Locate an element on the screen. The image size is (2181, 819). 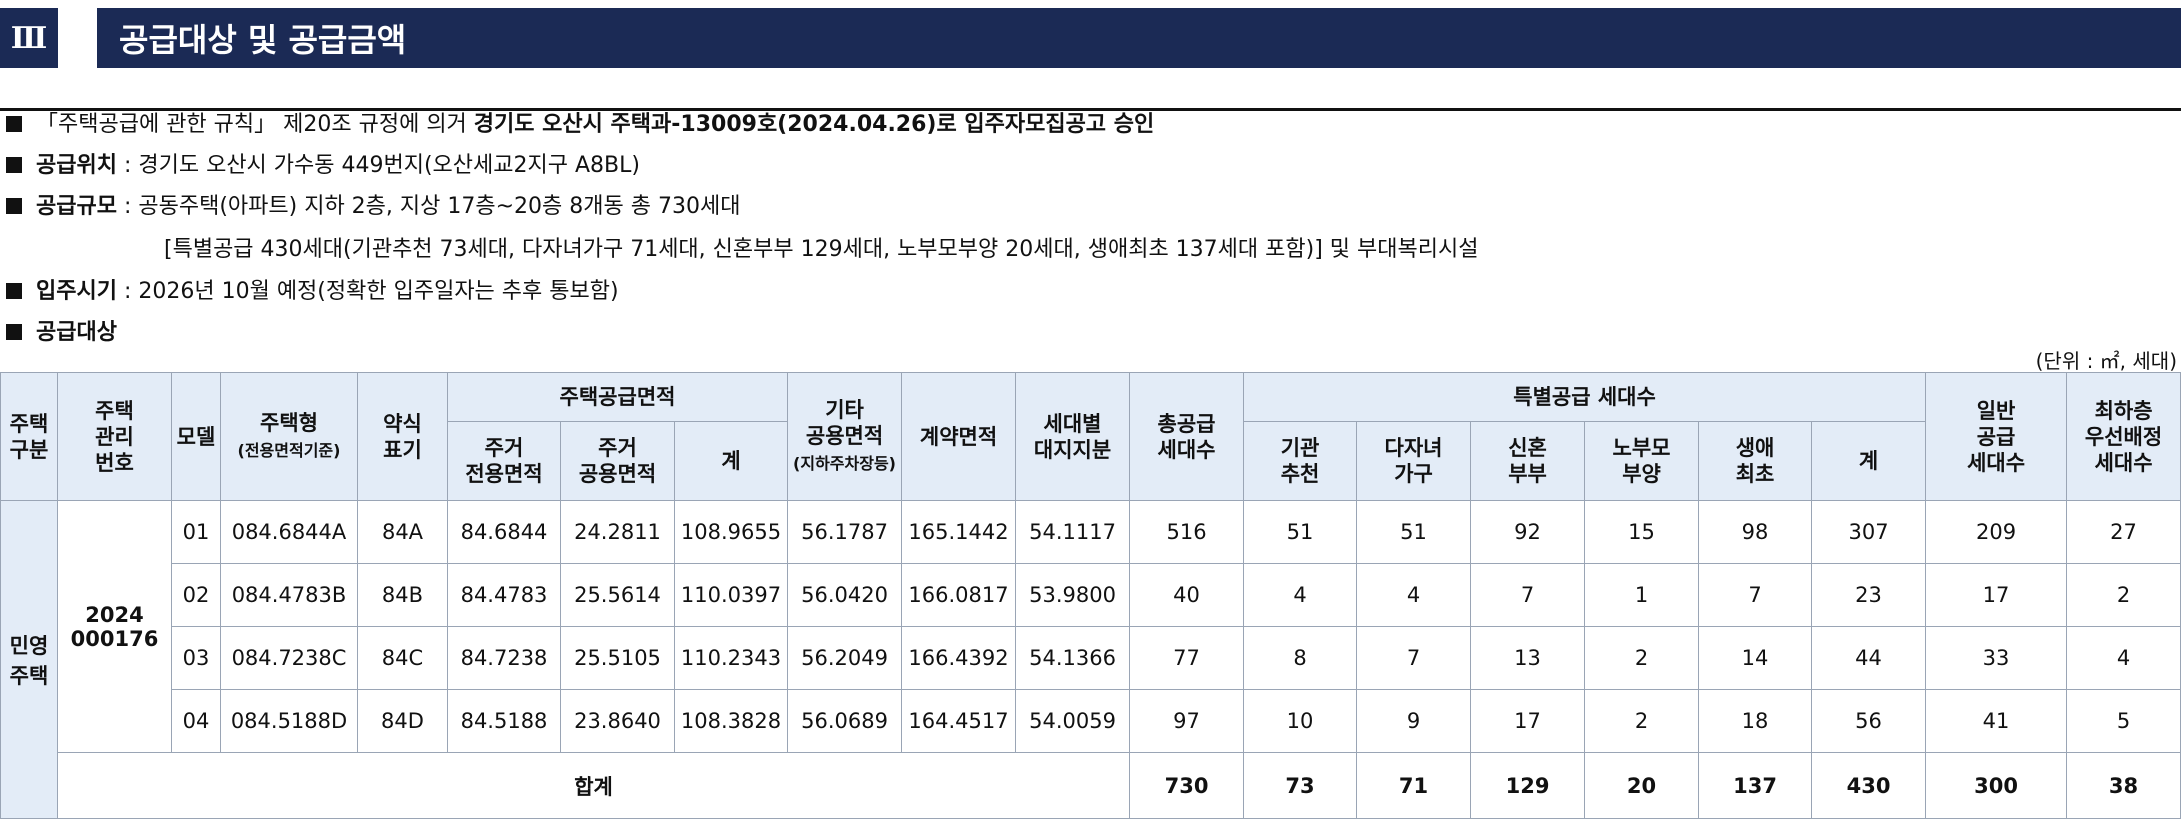
col-header-housing-type: 주택형 (전용면적기준) is located at coordinates (289, 436).